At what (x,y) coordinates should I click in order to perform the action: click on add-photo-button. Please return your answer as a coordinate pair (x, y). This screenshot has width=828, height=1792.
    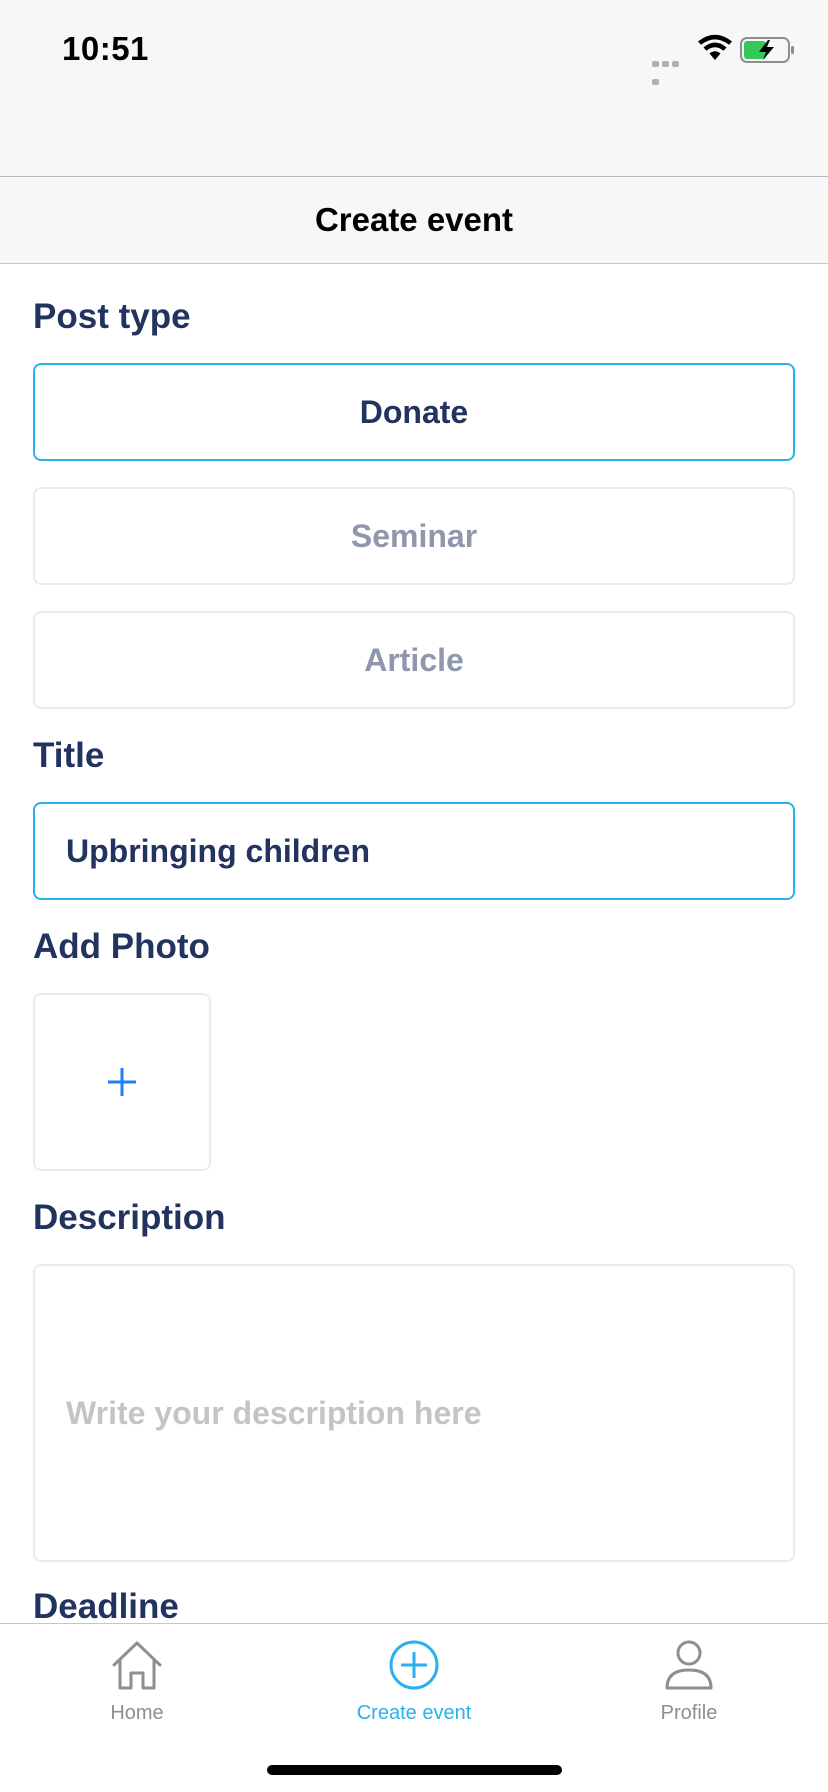
    Looking at the image, I should click on (122, 1082).